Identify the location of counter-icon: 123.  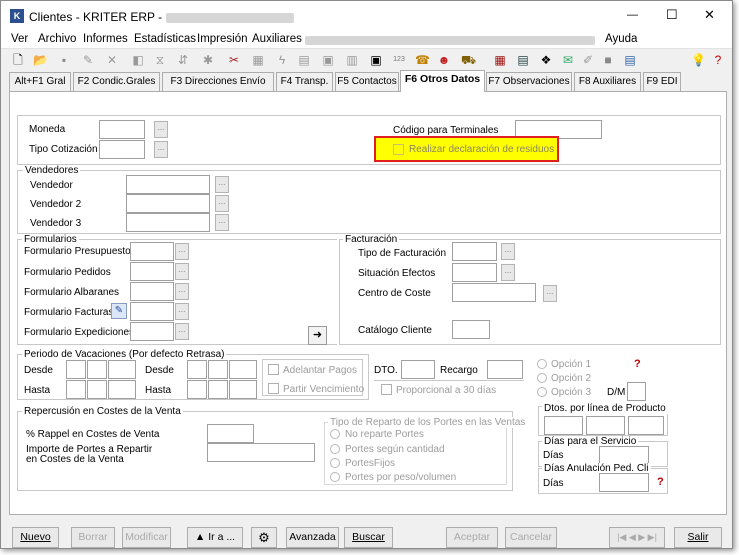
(399, 60).